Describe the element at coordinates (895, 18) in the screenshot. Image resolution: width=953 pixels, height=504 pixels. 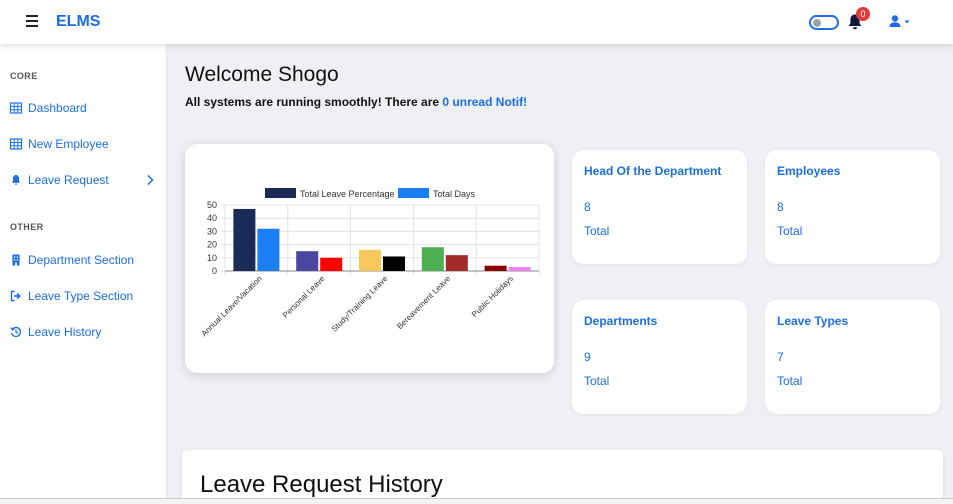
I see `user-icon` at that location.